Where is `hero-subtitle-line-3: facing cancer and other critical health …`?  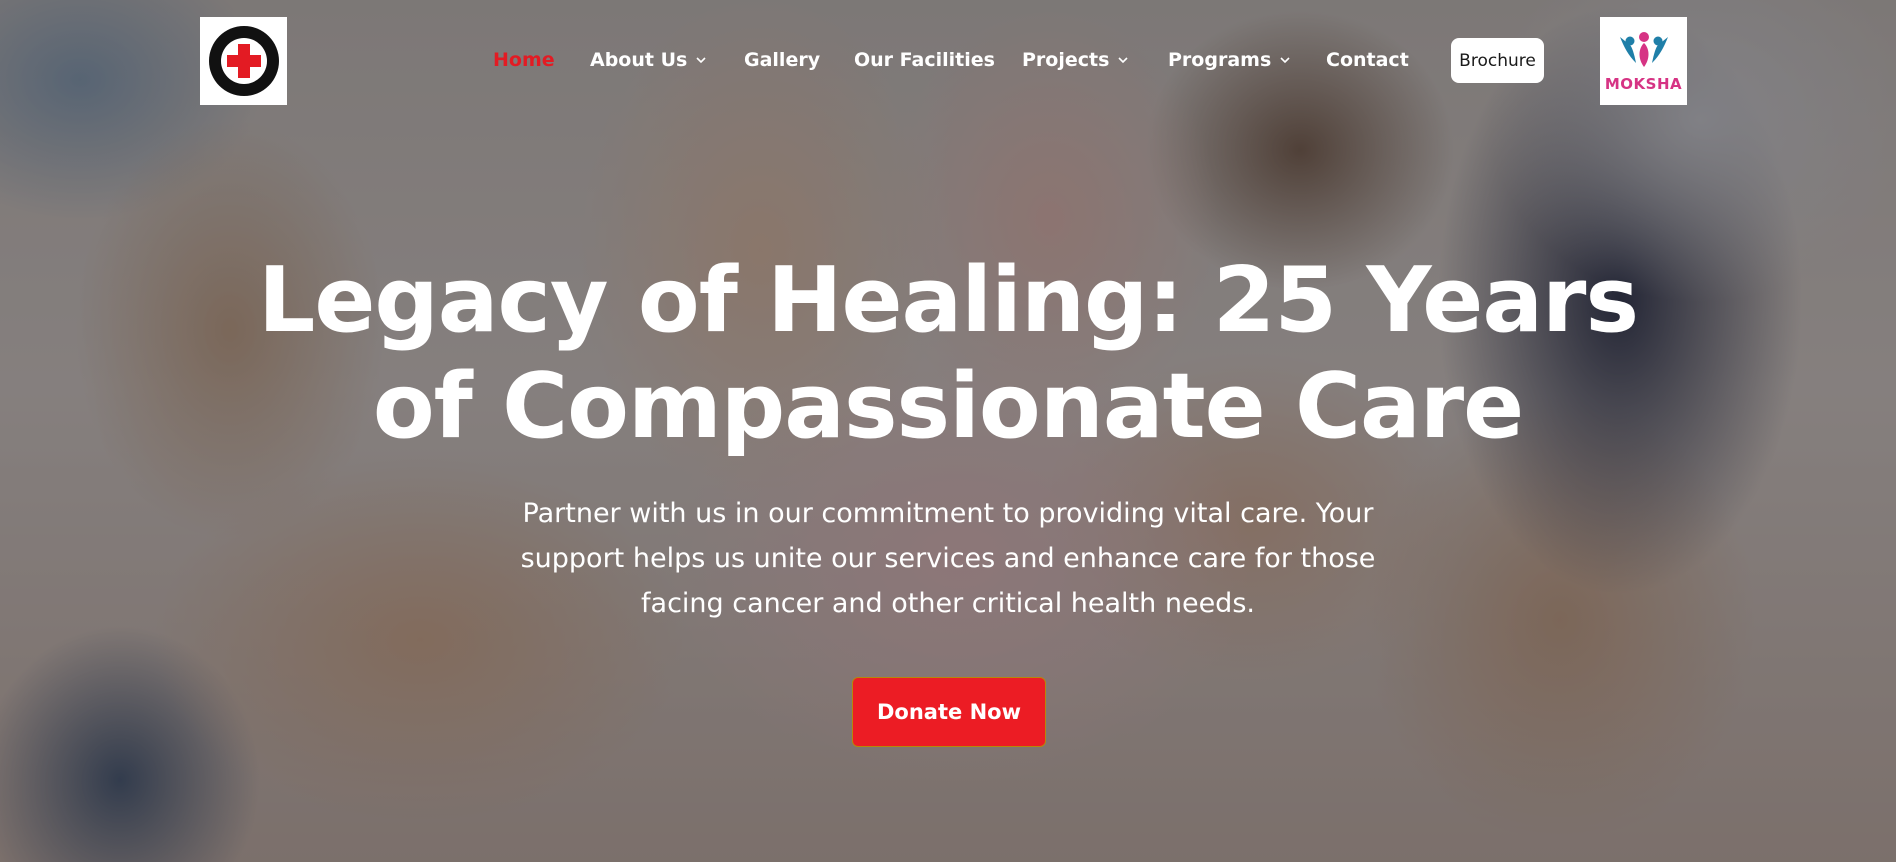
hero-subtitle-line-3: facing cancer and other critical health … is located at coordinates (948, 603).